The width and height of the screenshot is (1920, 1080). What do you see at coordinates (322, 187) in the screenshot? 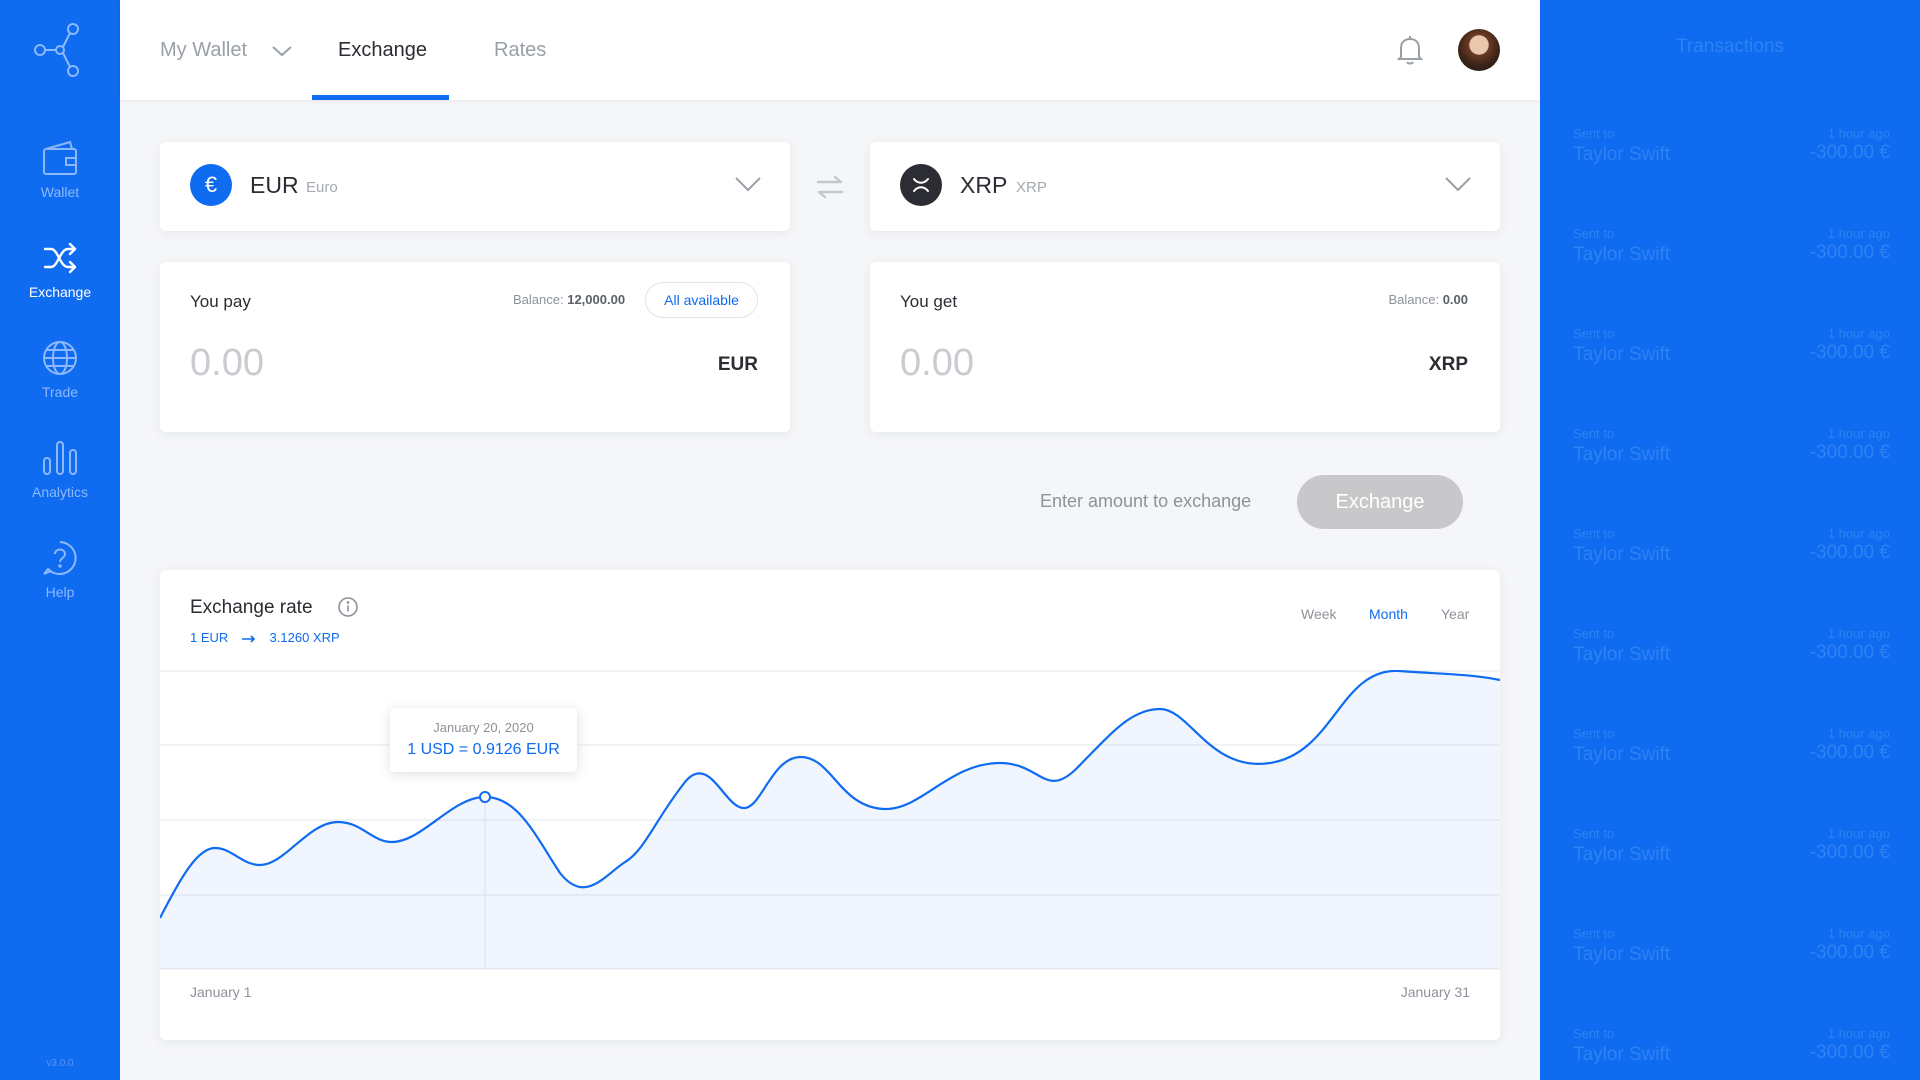
I see `from-currency-name: Euro` at bounding box center [322, 187].